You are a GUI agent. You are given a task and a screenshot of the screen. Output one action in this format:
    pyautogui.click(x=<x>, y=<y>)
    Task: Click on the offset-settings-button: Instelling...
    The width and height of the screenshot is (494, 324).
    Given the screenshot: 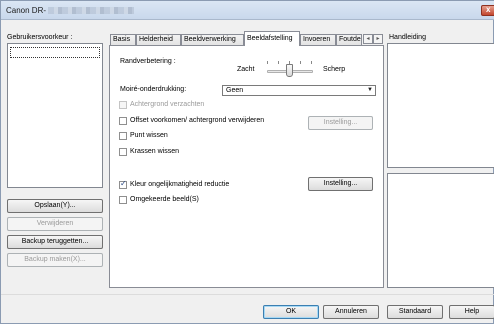 What is the action you would take?
    pyautogui.click(x=340, y=123)
    